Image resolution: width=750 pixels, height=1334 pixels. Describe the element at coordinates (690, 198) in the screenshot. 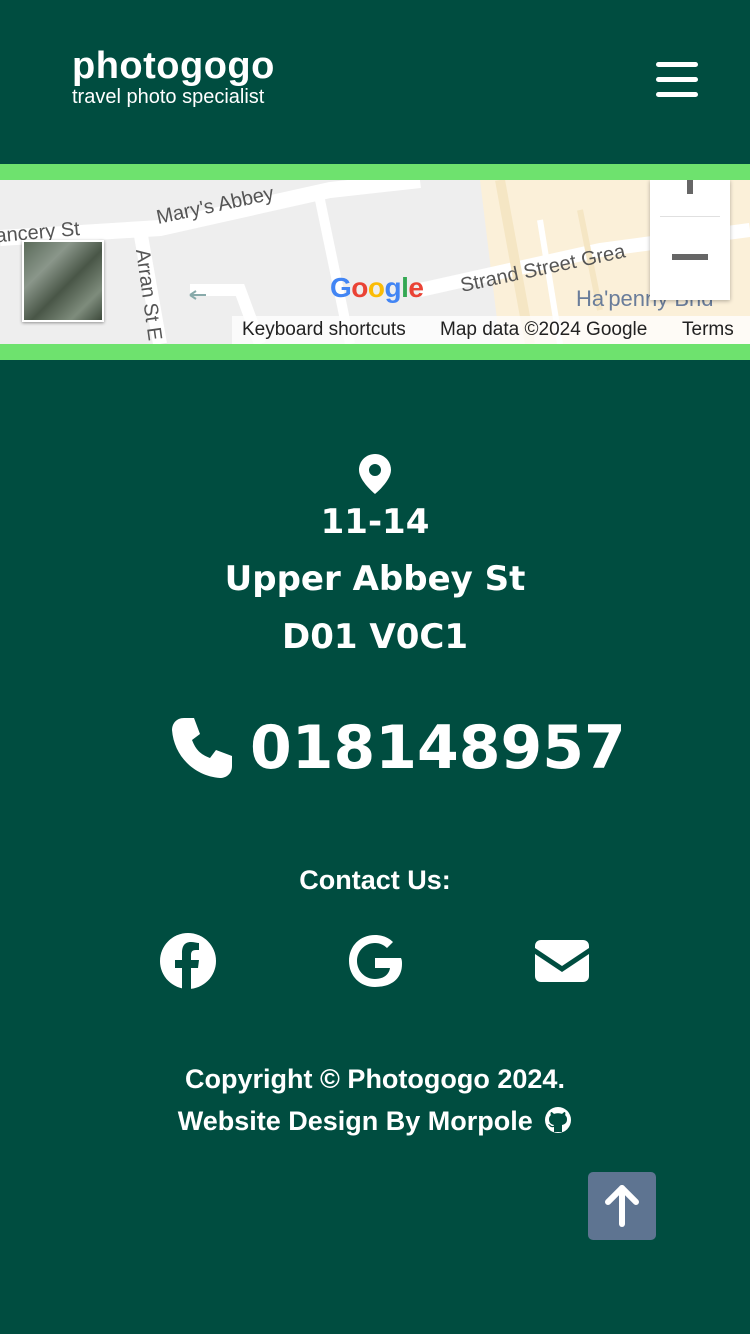

I see `zoom-in-button` at that location.